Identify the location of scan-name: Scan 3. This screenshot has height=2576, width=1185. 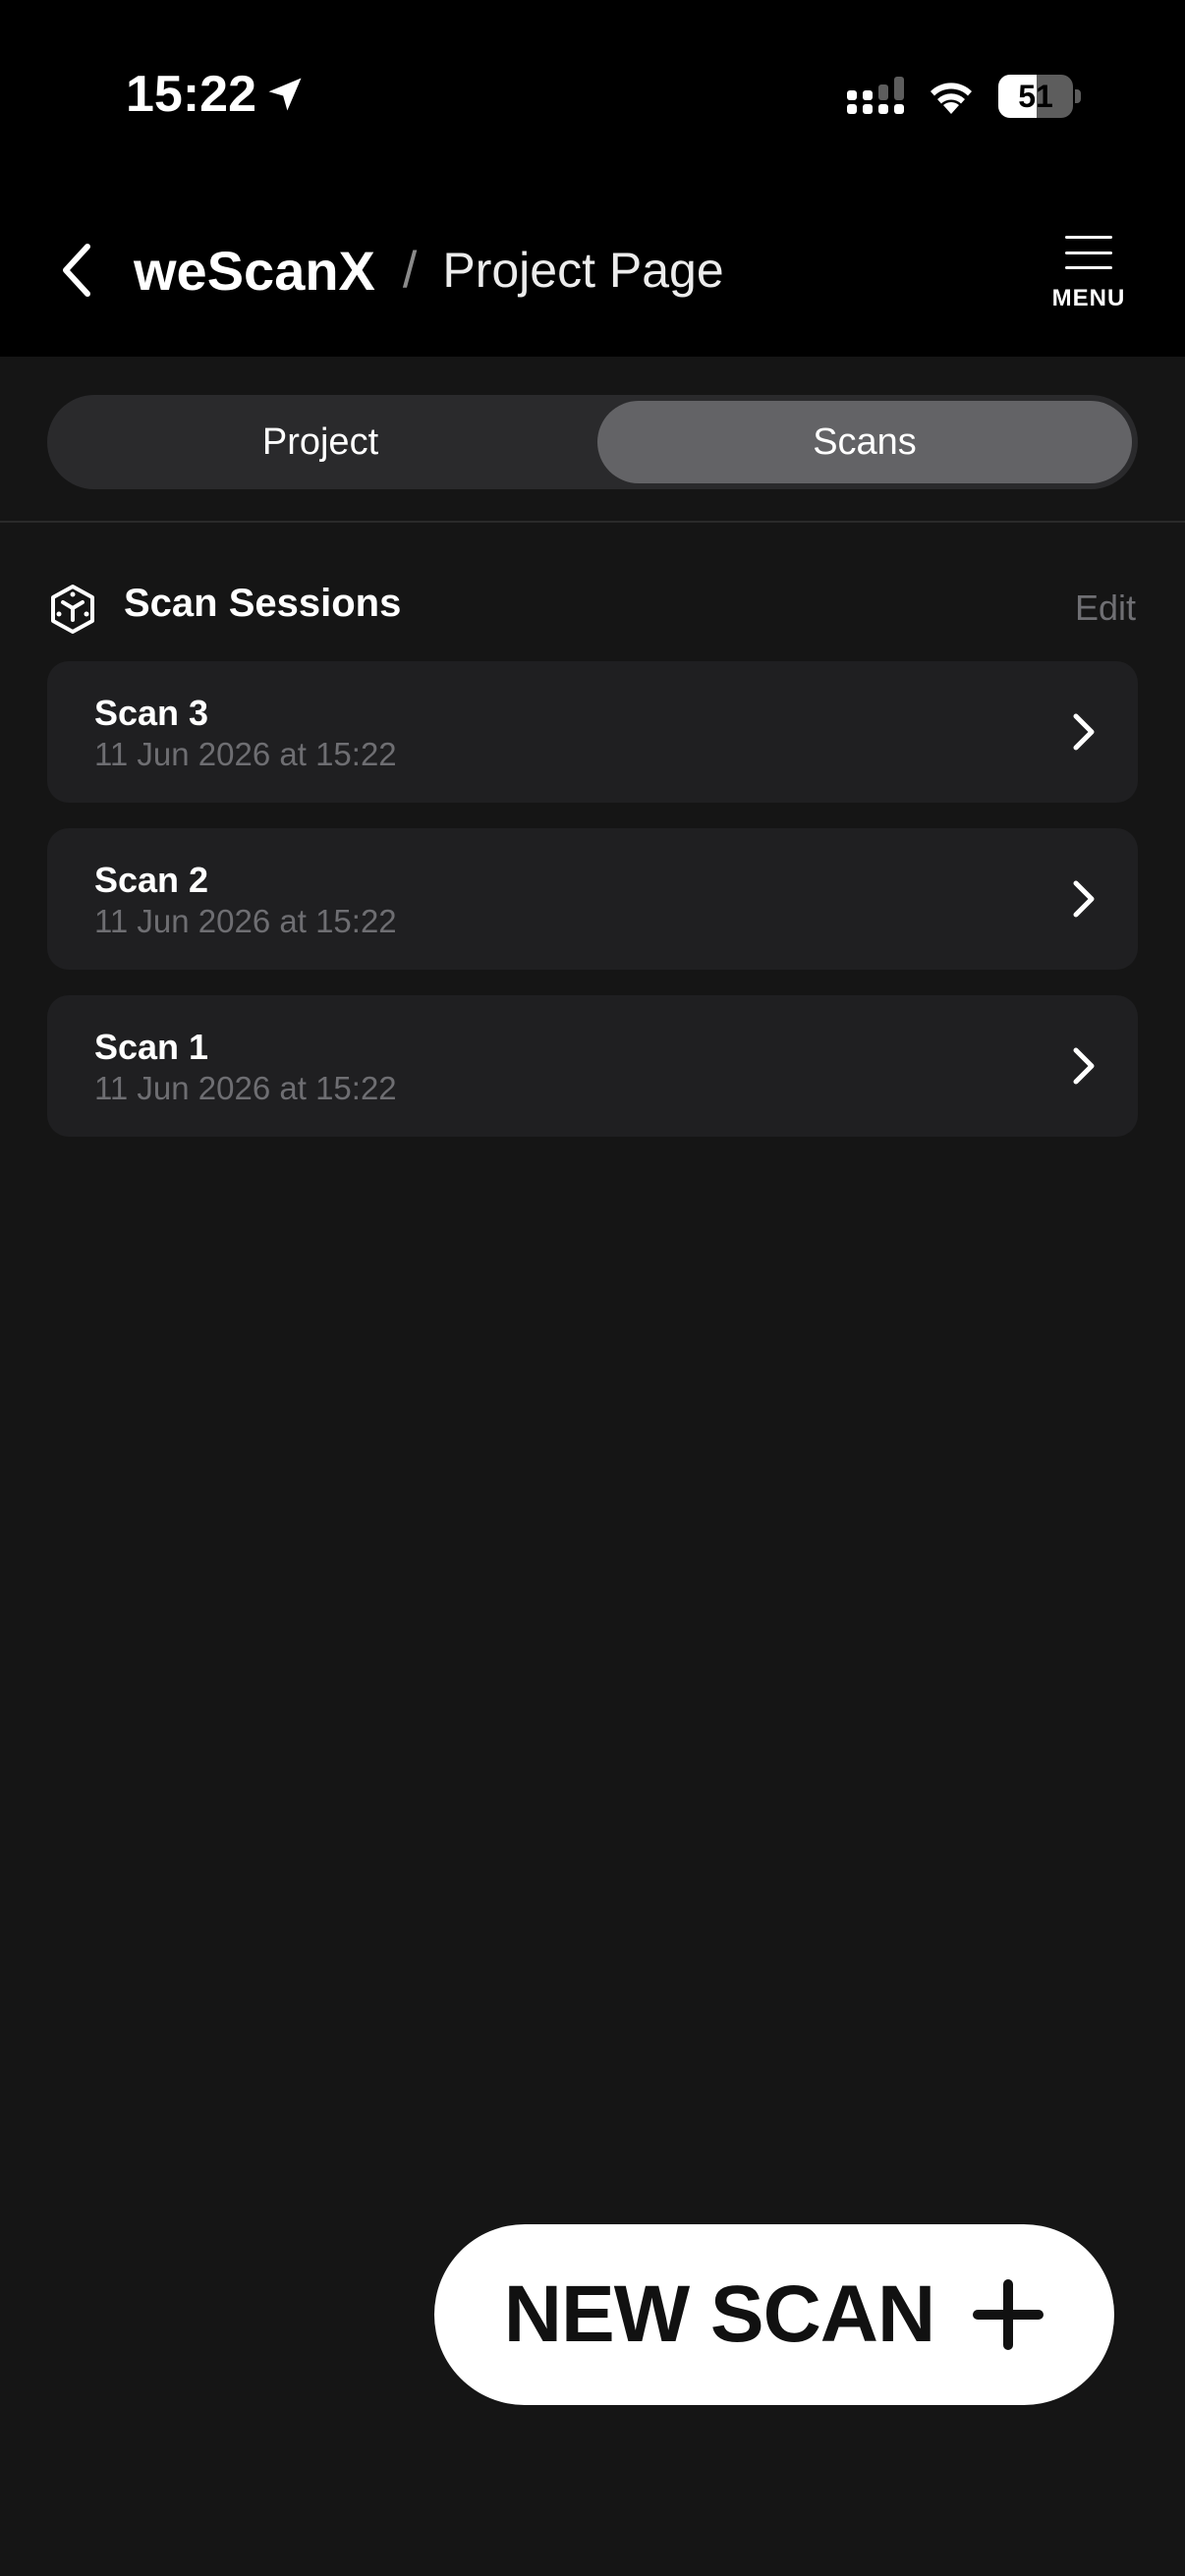
(152, 713).